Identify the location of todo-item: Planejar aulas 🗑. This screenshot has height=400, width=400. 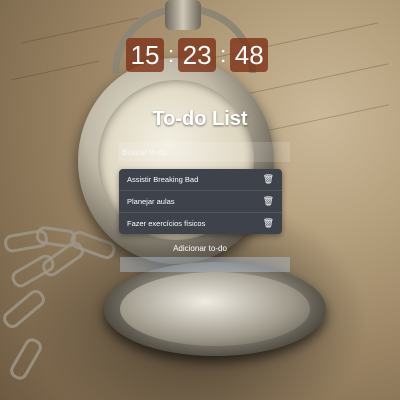
(200, 202).